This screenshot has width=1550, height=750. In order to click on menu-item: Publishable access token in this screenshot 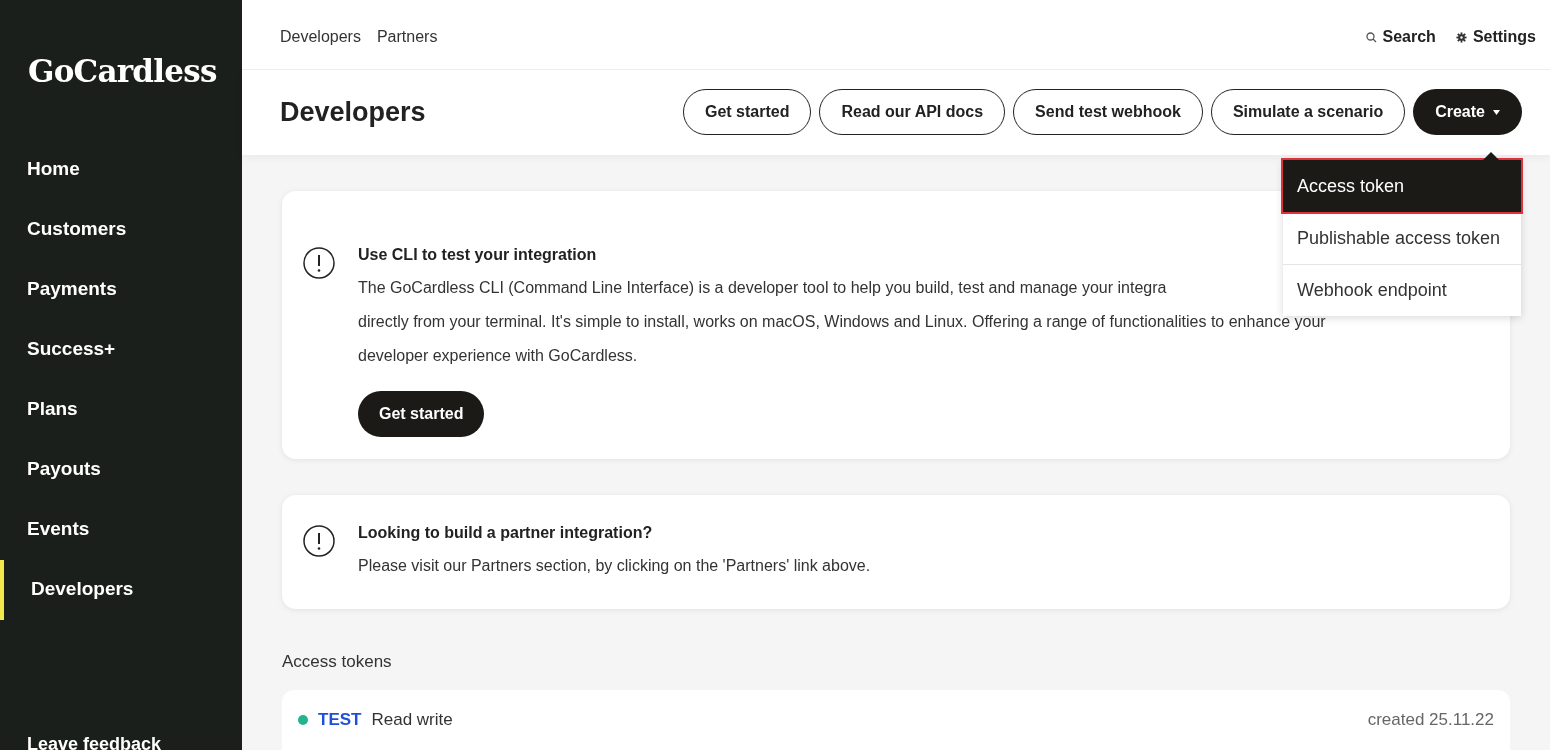, I will do `click(1402, 238)`.